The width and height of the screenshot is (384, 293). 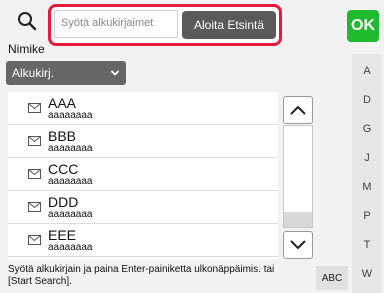 I want to click on filter-dropdown-value: Alkukirj., so click(x=33, y=73).